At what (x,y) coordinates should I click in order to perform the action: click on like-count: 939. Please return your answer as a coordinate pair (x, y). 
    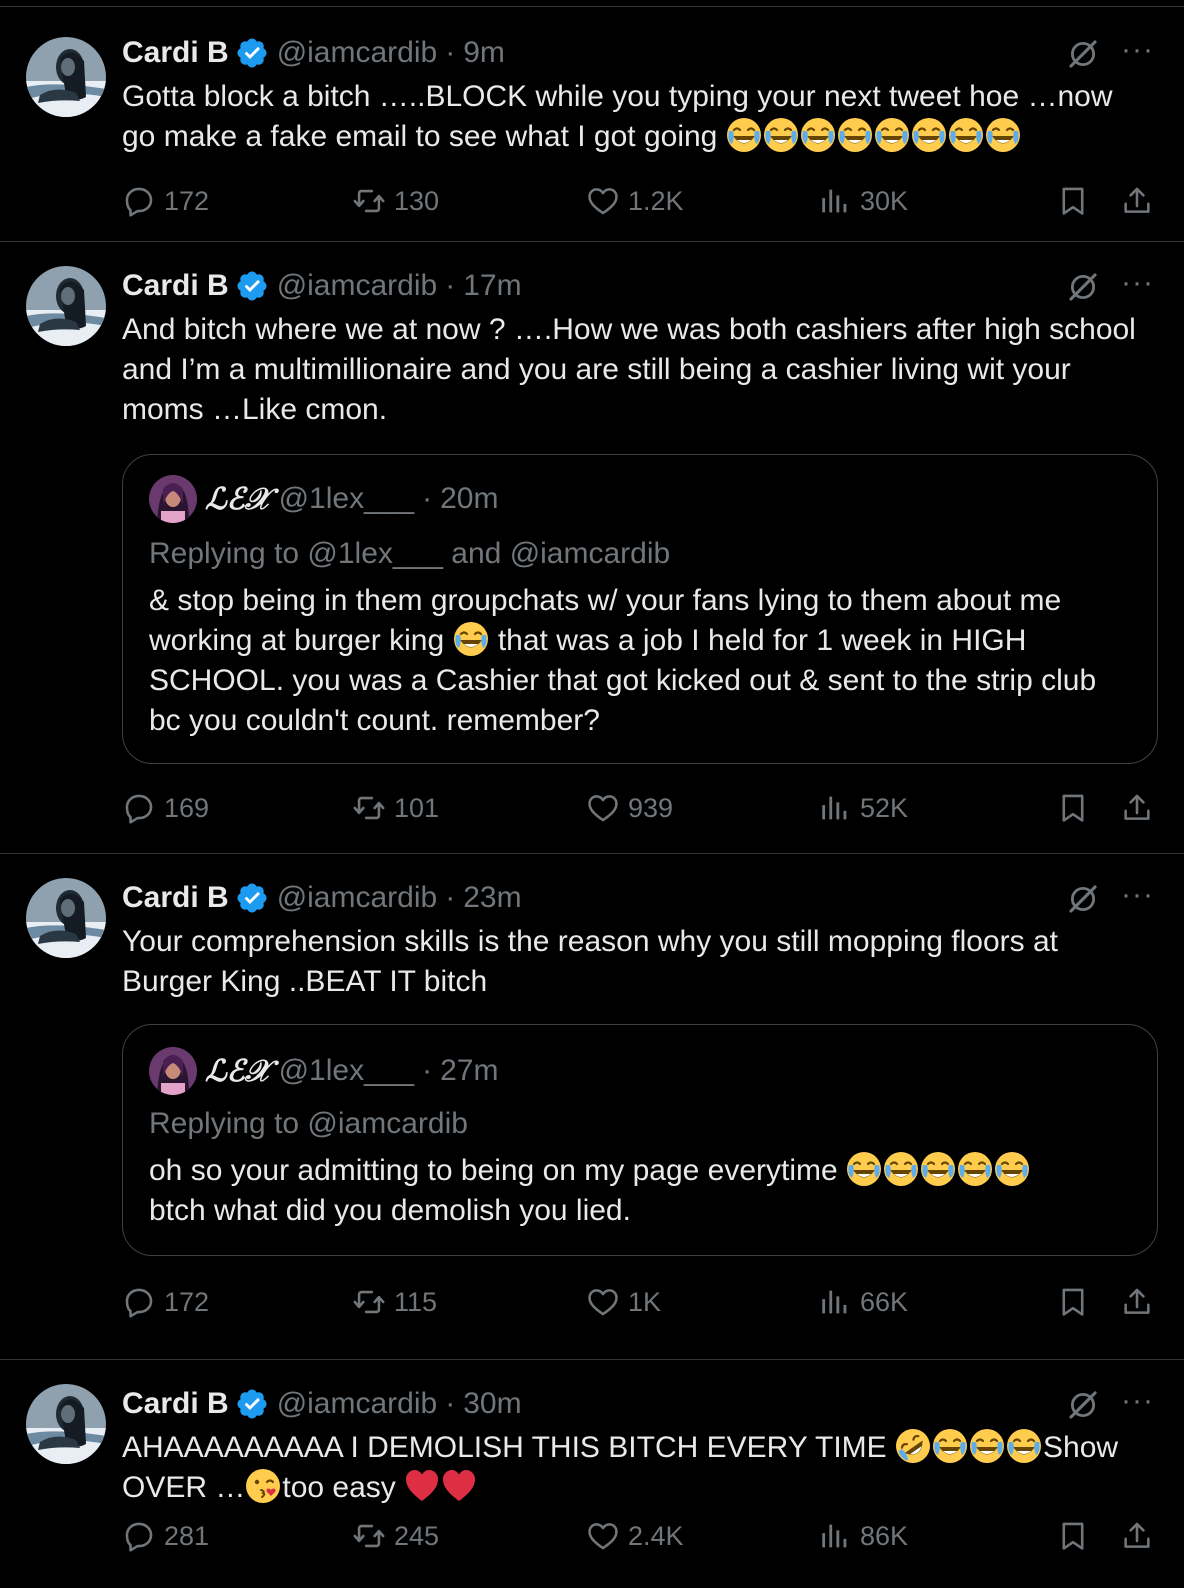
    Looking at the image, I should click on (651, 807).